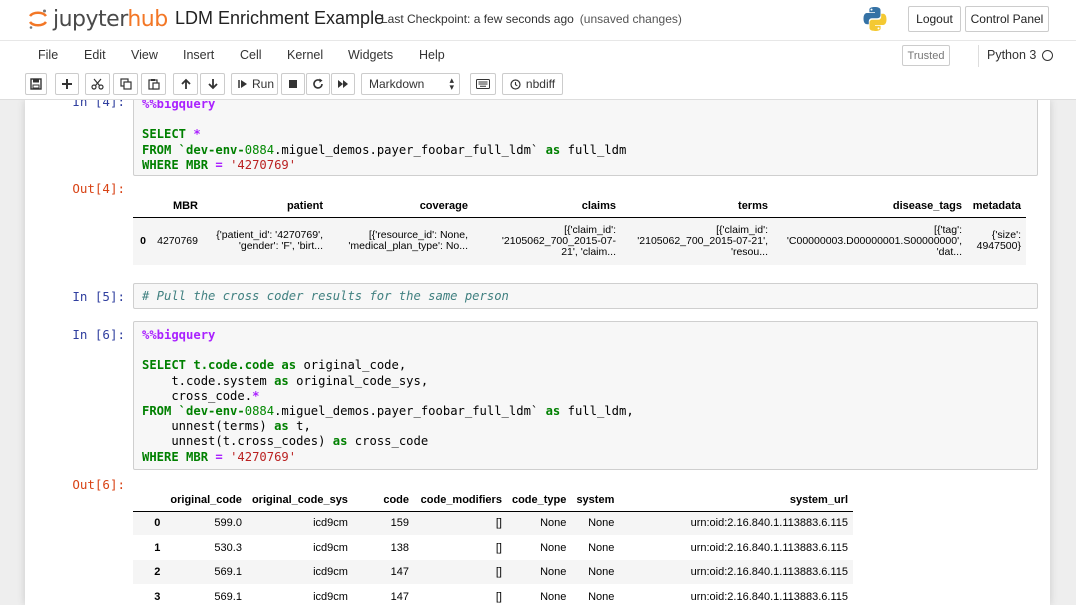 This screenshot has width=1076, height=605. What do you see at coordinates (67, 84) in the screenshot?
I see `insert-cell-button` at bounding box center [67, 84].